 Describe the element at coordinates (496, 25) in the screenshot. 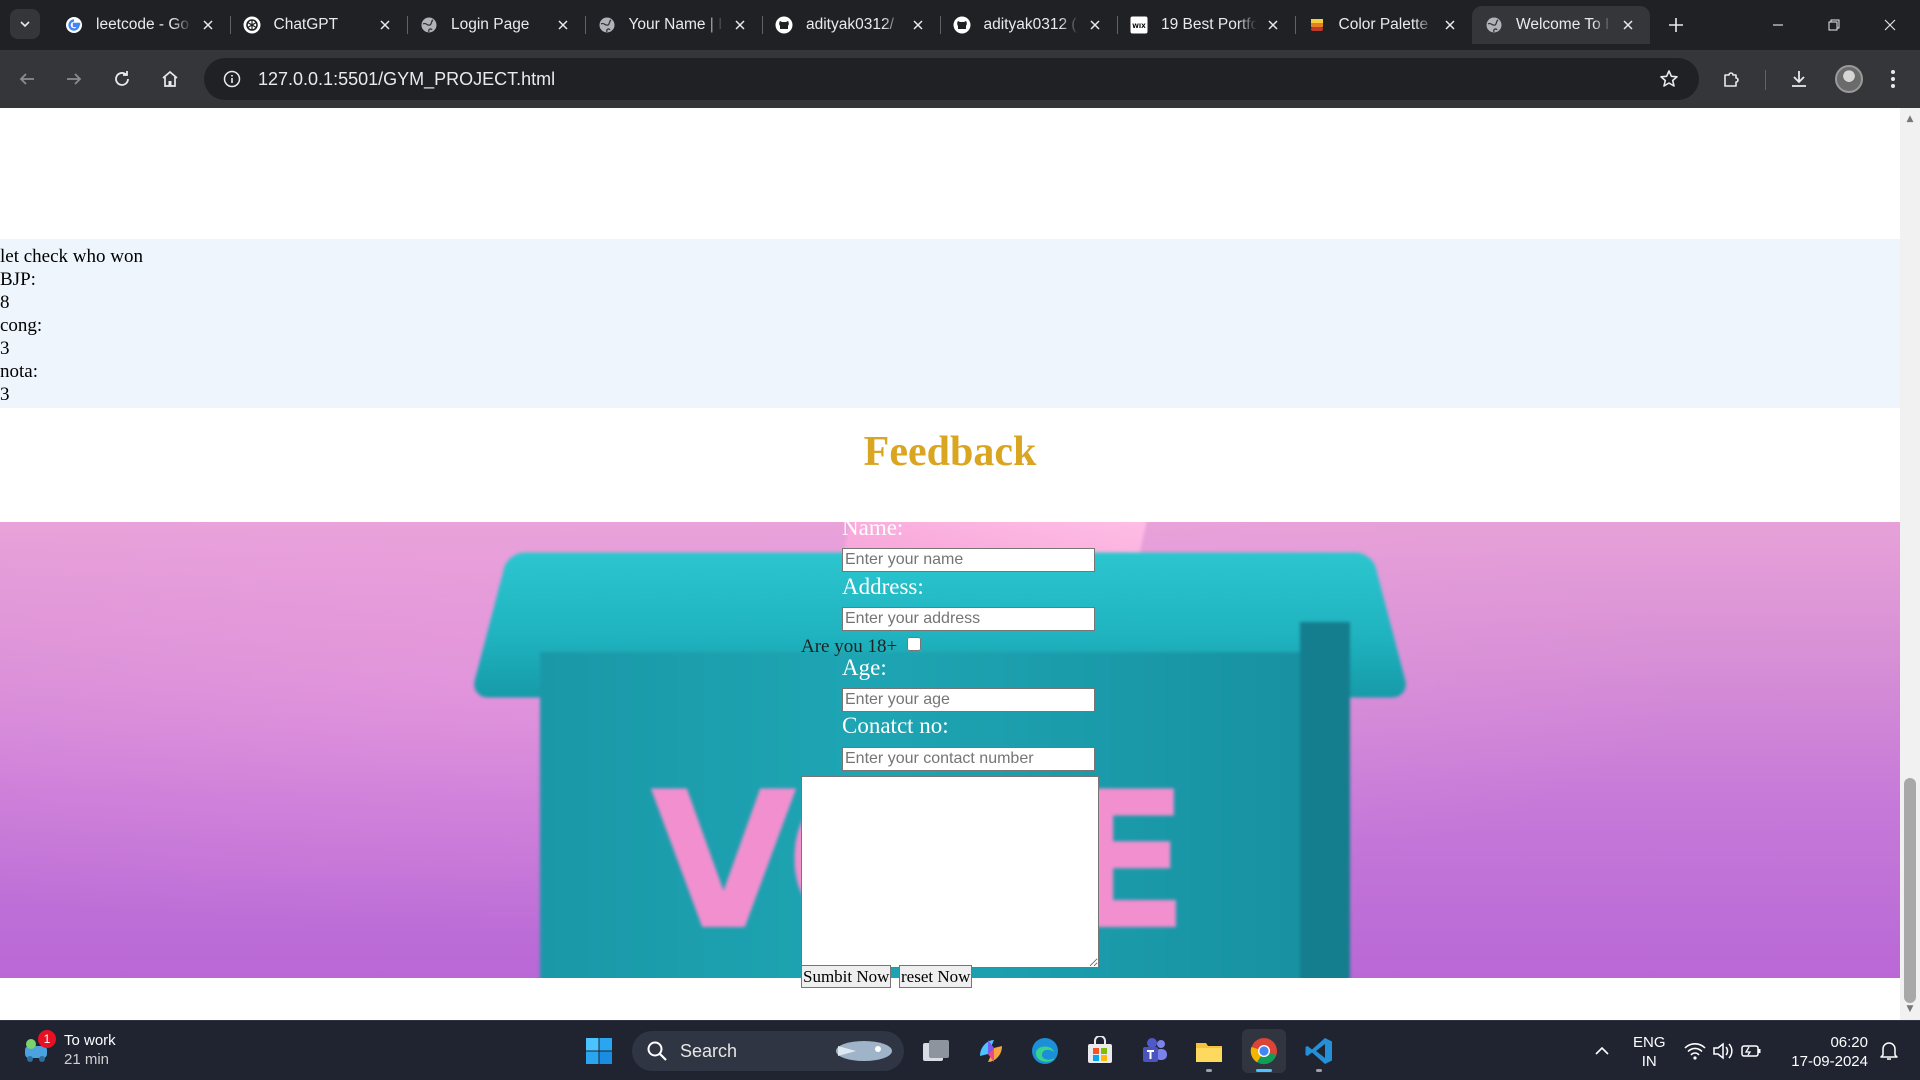

I see `browser-tab: Login Page` at that location.